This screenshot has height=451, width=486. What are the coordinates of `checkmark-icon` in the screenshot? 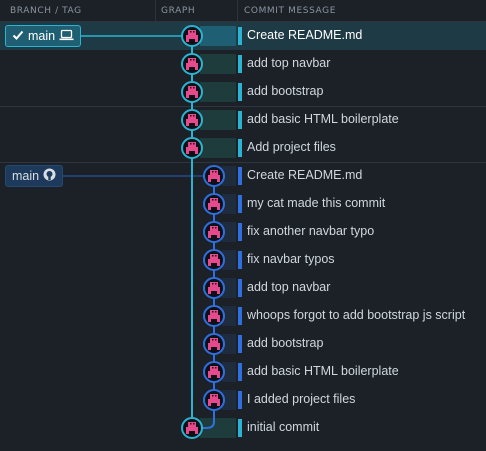 It's located at (18, 36).